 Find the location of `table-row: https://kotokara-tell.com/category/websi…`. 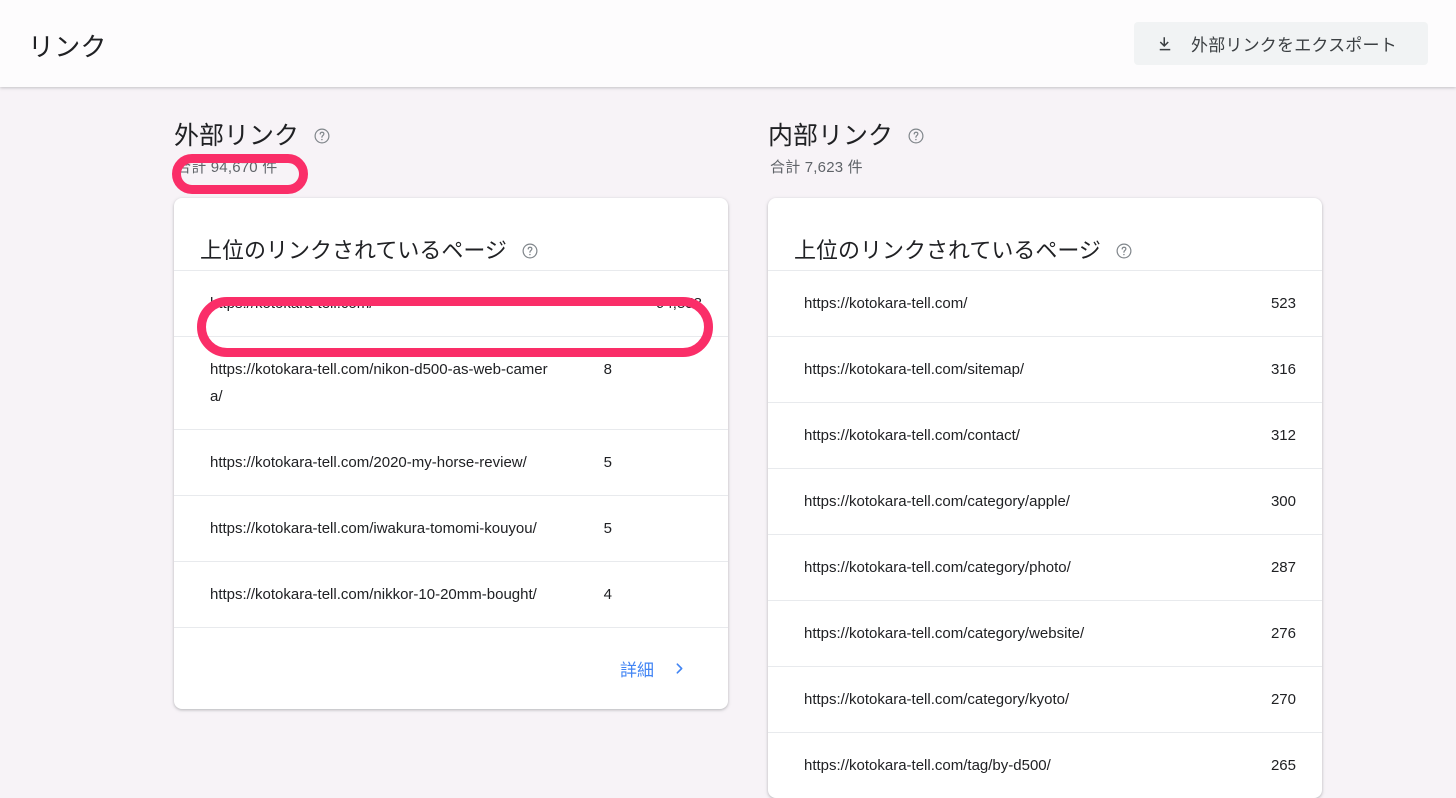

table-row: https://kotokara-tell.com/category/websi… is located at coordinates (1045, 633).